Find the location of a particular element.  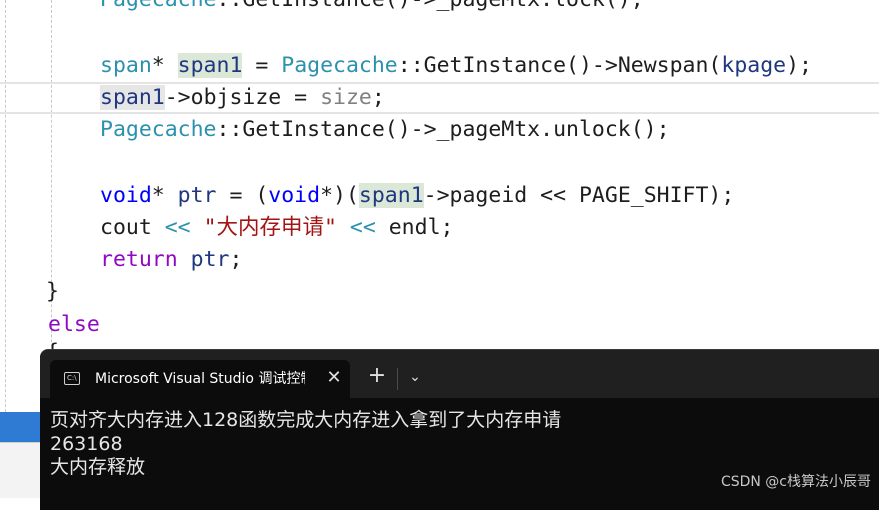

keyword: return is located at coordinates (139, 259).